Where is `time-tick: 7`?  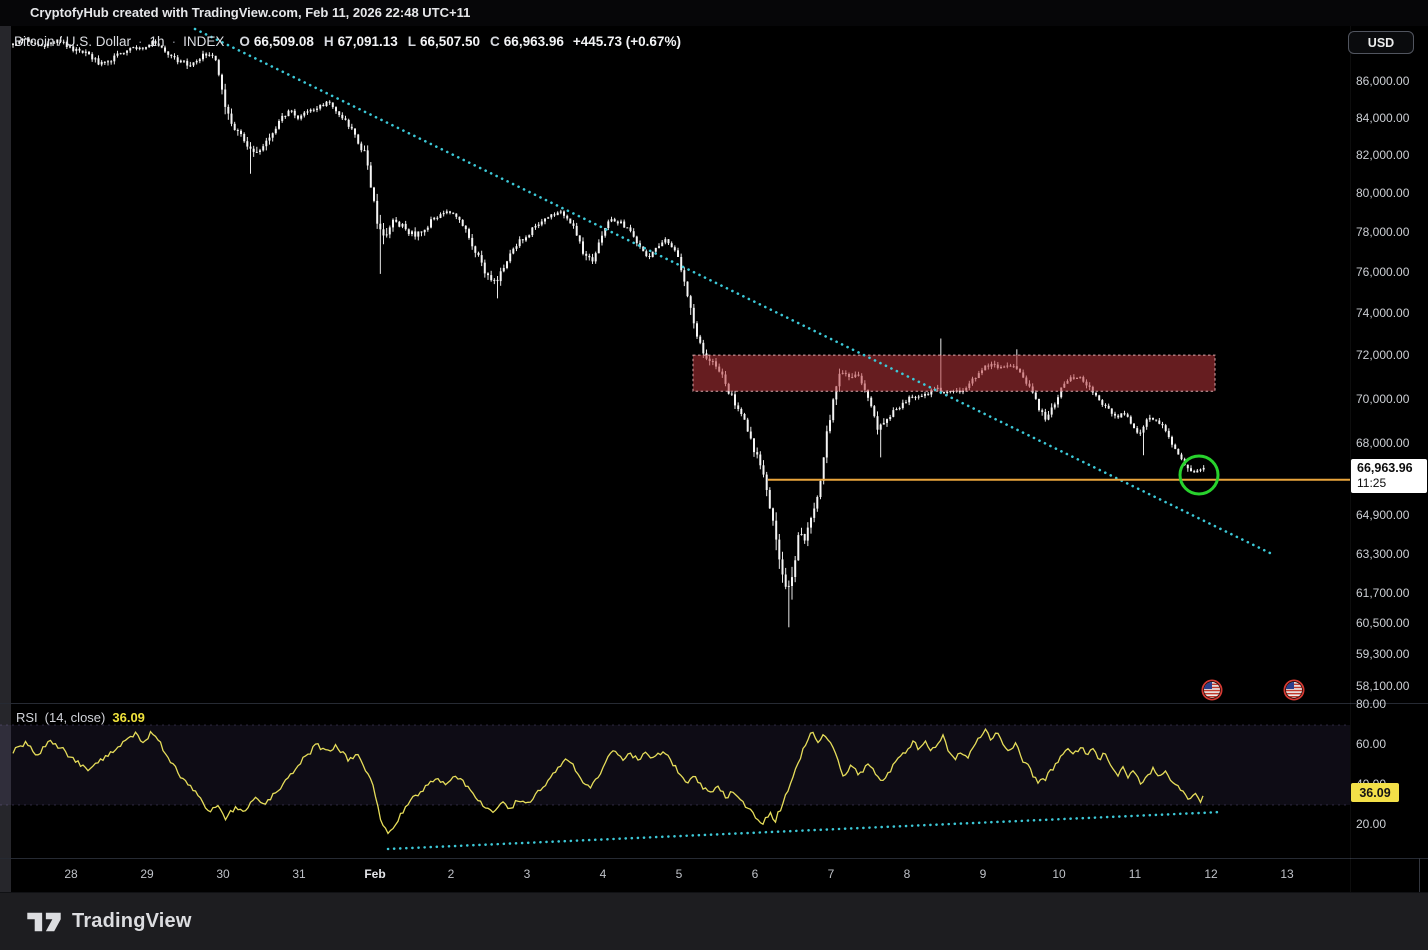
time-tick: 7 is located at coordinates (831, 874).